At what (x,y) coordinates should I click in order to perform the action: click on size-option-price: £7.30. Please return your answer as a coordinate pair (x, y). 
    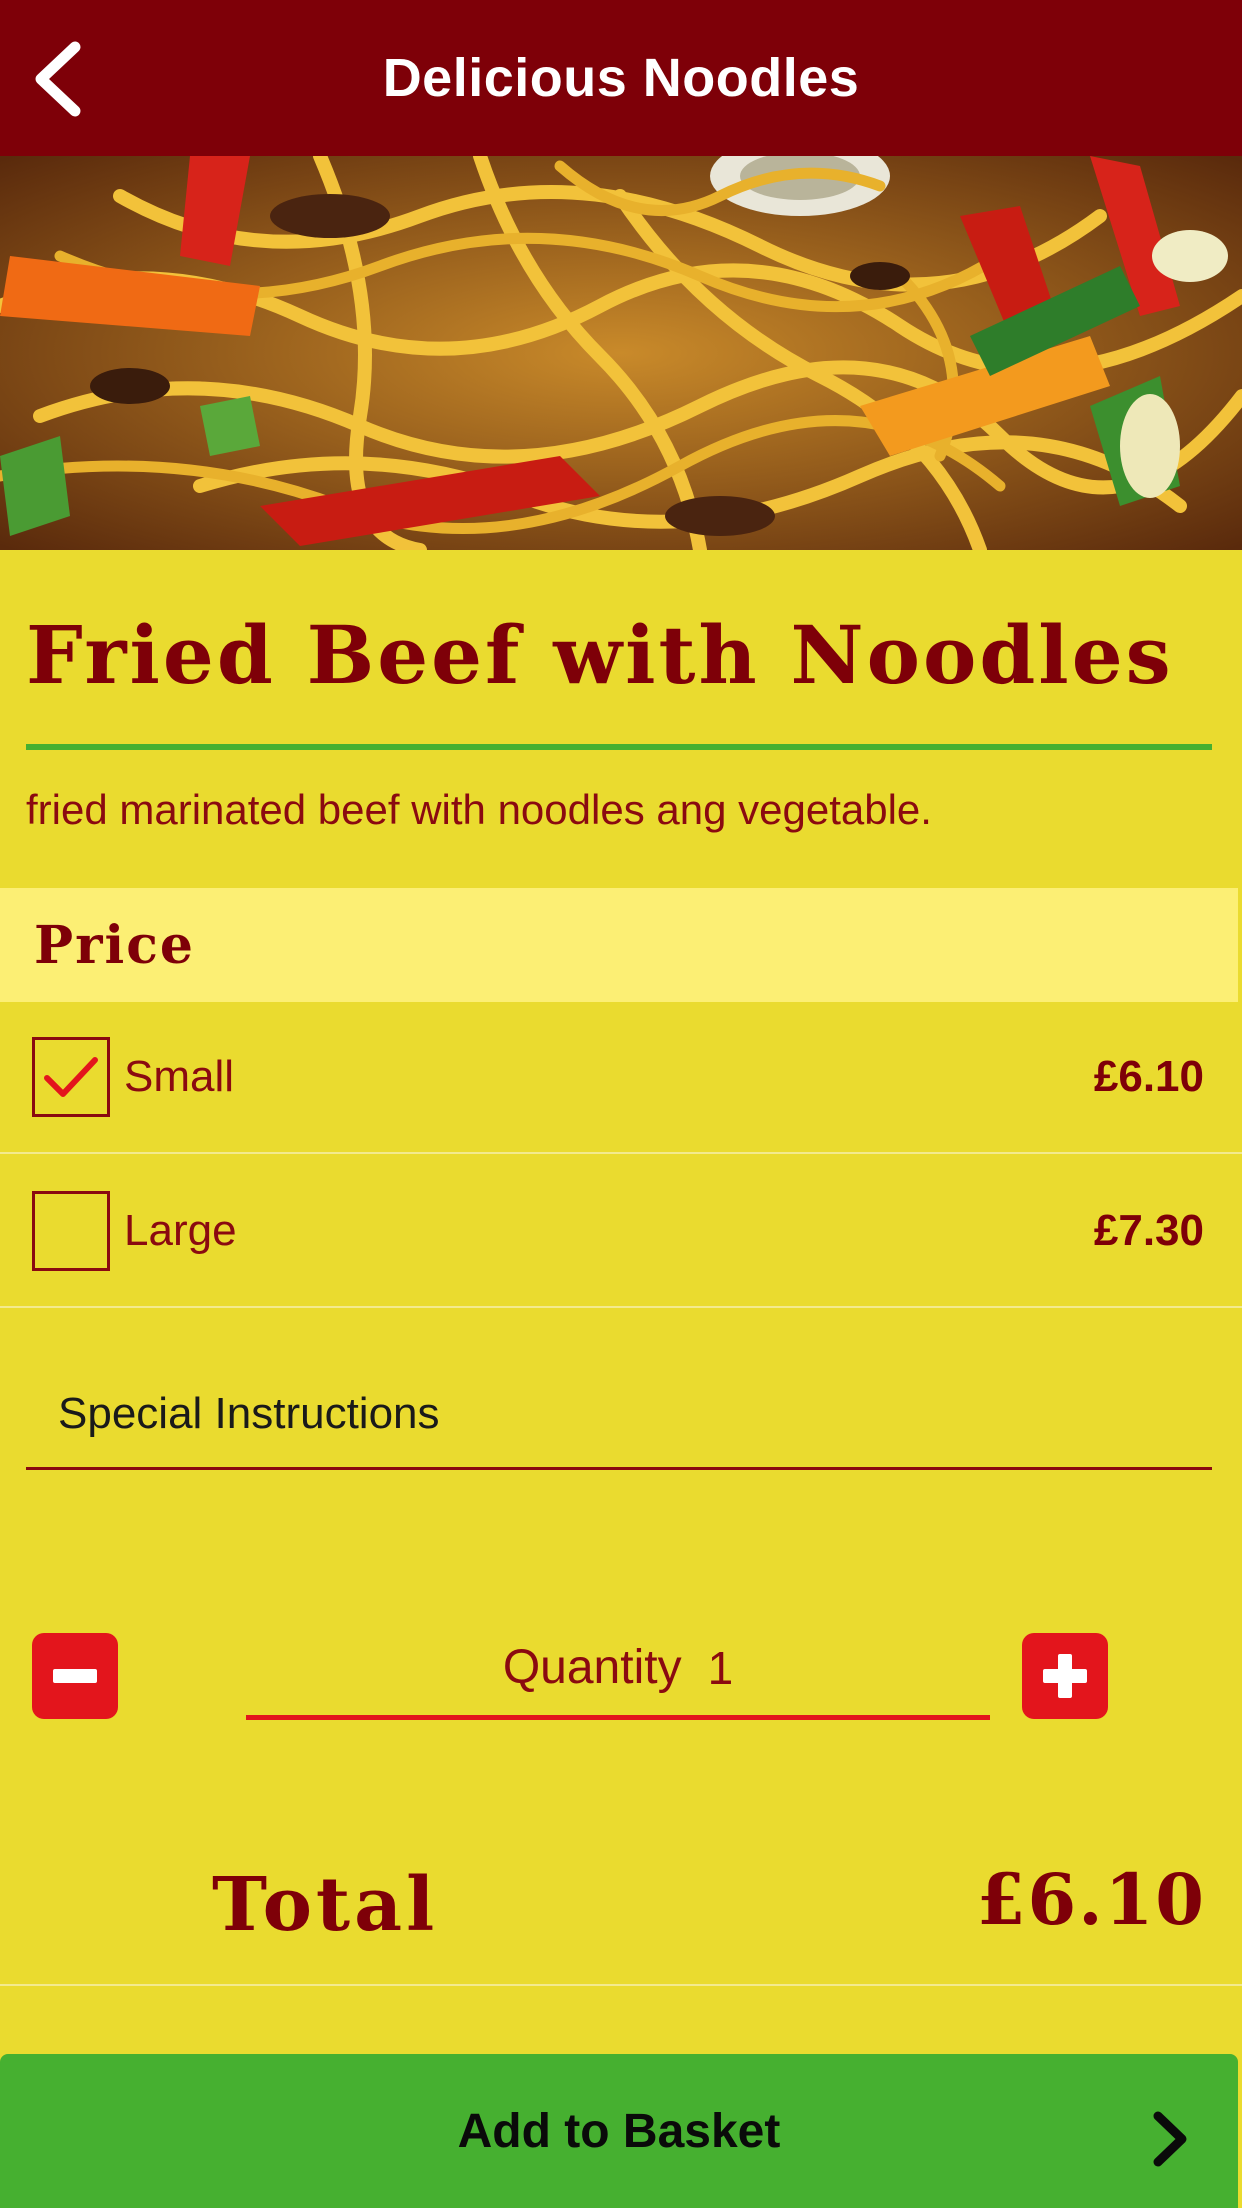
    Looking at the image, I should click on (1148, 1230).